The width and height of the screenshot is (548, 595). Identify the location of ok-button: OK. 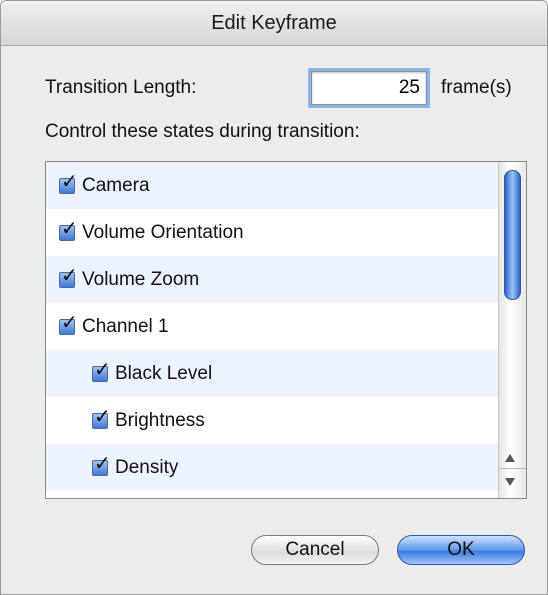
(461, 550).